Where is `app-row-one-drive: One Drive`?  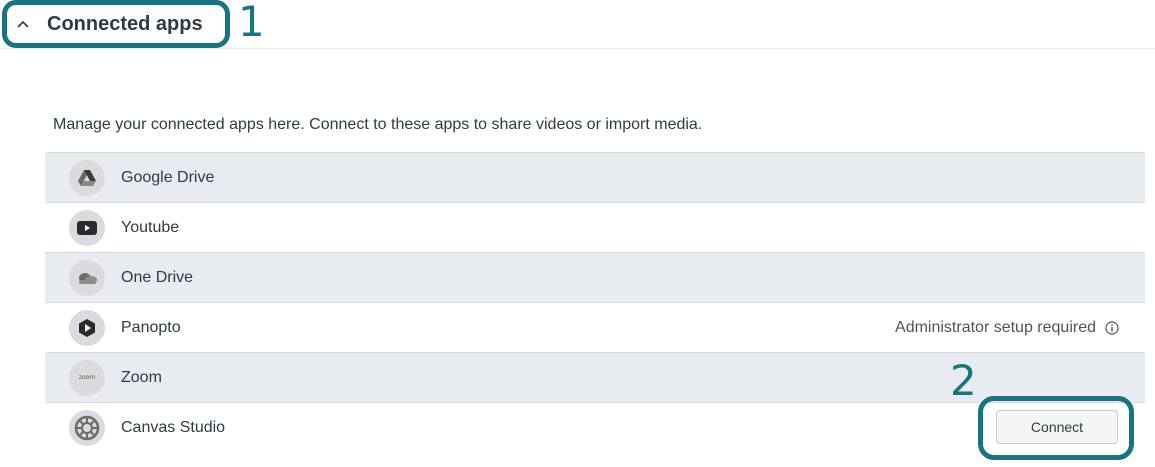
app-row-one-drive: One Drive is located at coordinates (595, 277).